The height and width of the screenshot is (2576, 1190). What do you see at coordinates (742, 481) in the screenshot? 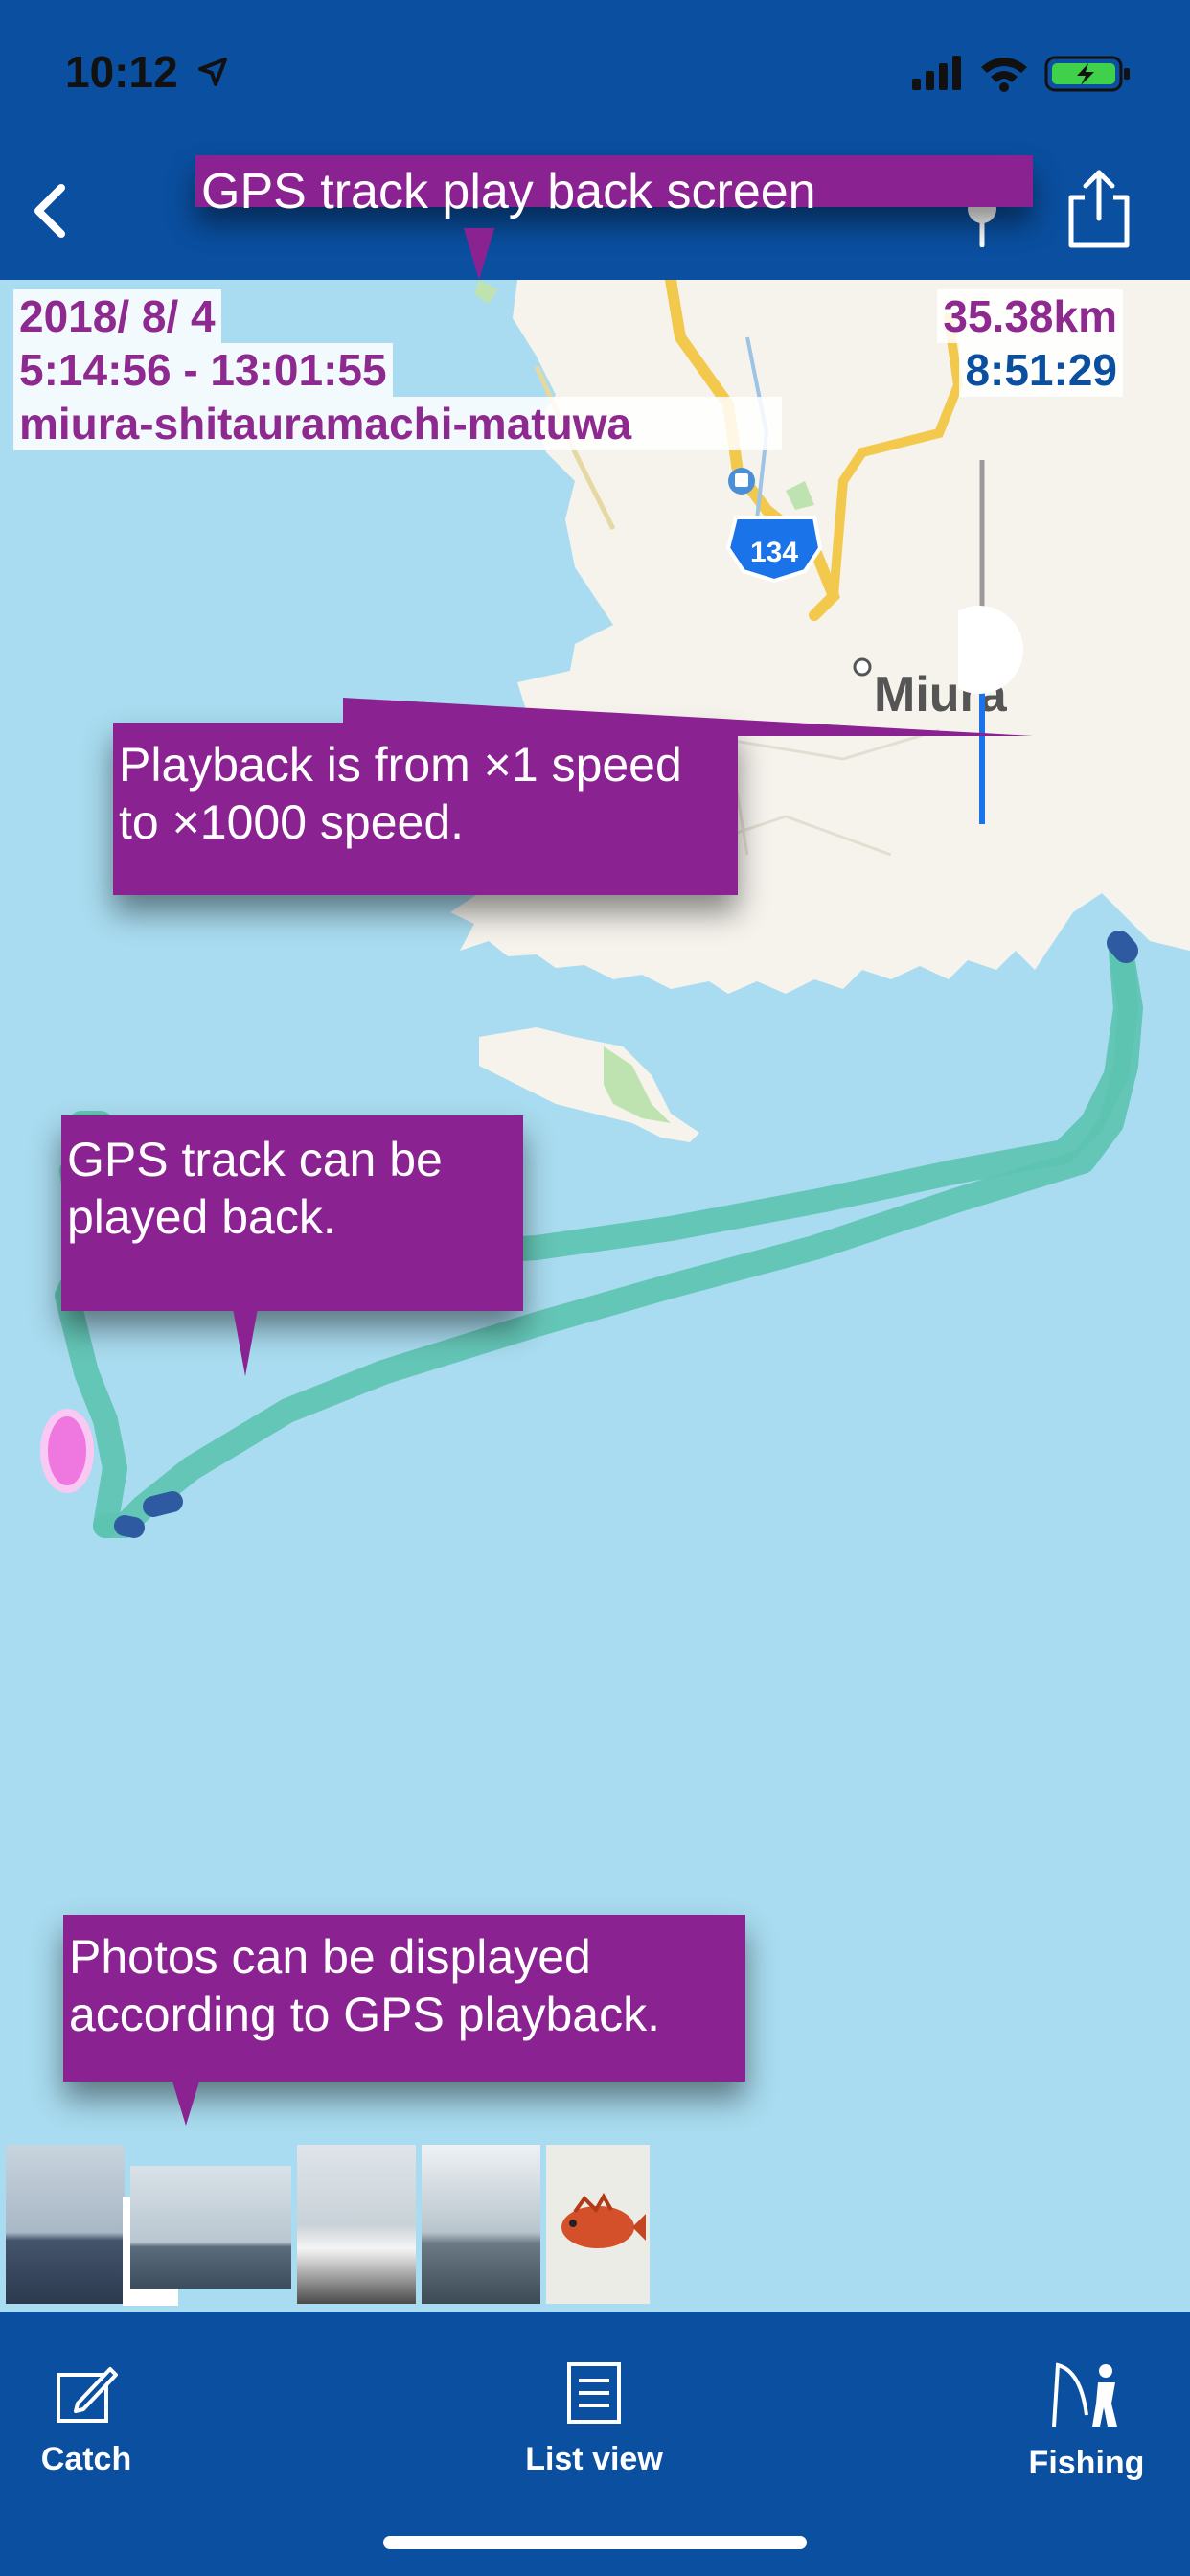
I see `bus-stop-icon` at bounding box center [742, 481].